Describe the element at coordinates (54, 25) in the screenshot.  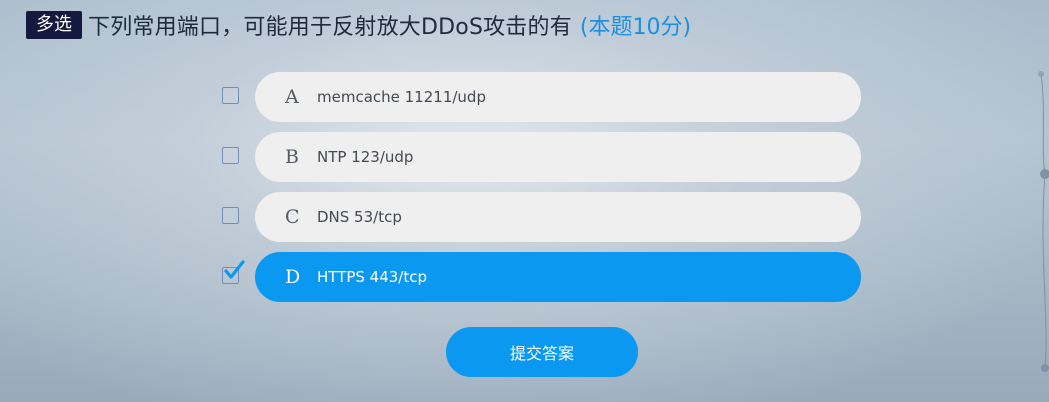
I see `question-type-badge: 多选` at that location.